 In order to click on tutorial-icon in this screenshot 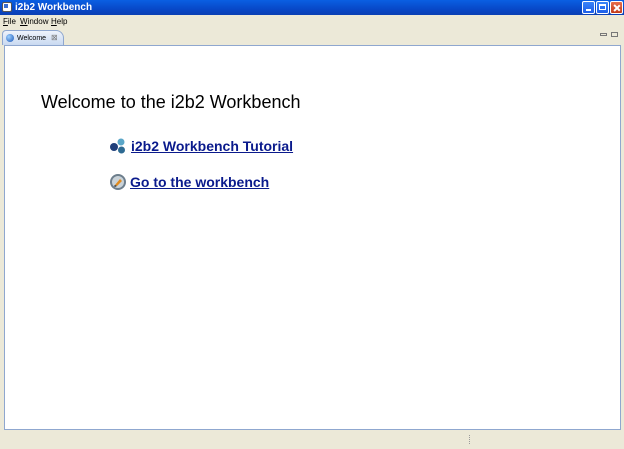, I will do `click(117, 146)`.